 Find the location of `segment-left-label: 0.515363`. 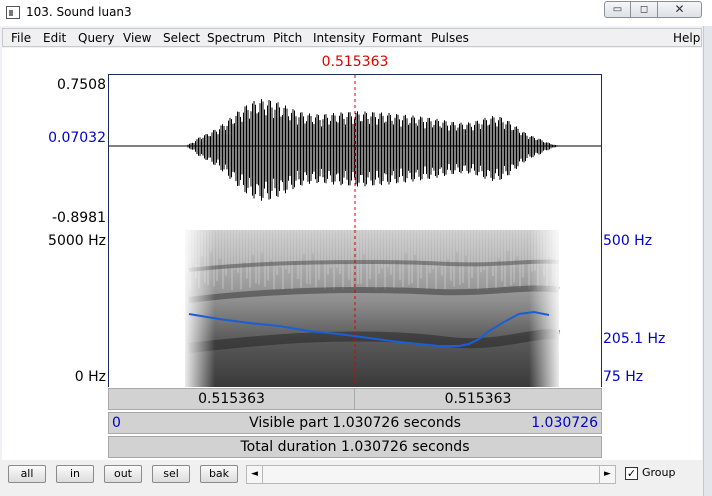

segment-left-label: 0.515363 is located at coordinates (231, 399).